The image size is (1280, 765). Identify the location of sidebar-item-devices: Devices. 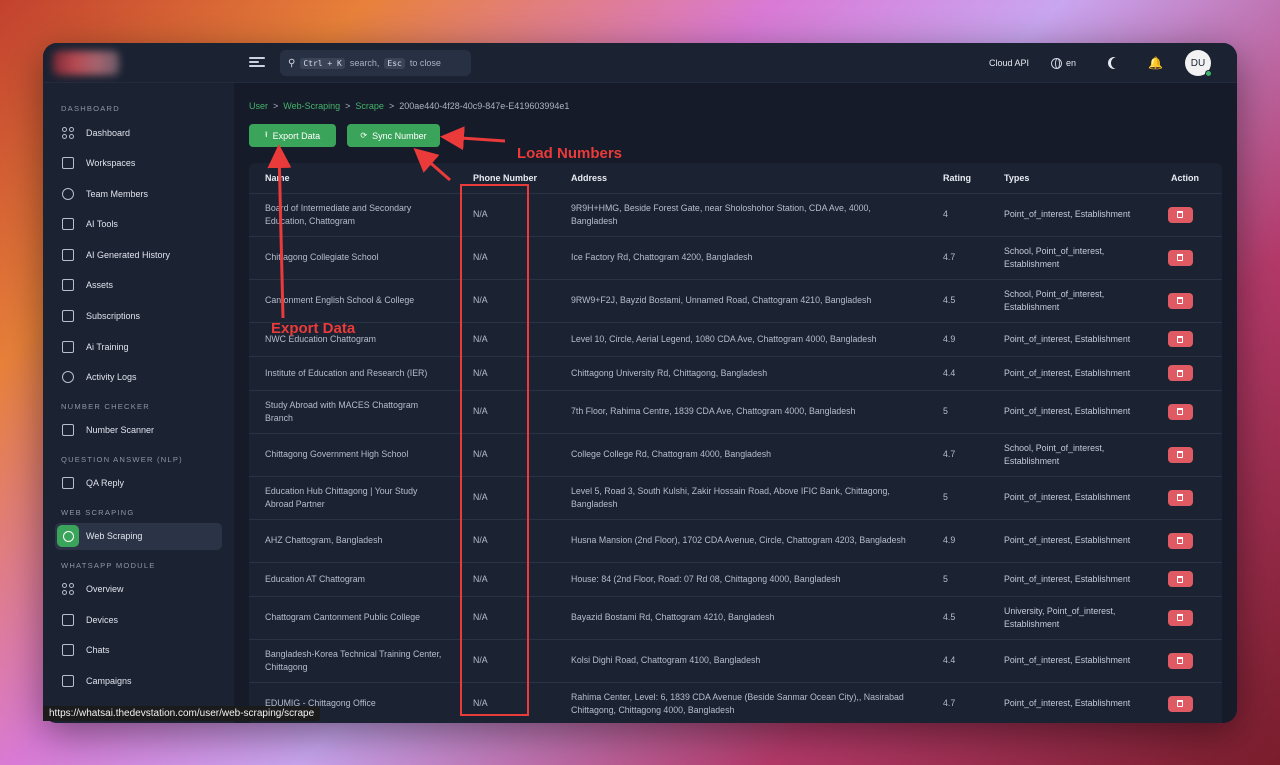
(138, 619).